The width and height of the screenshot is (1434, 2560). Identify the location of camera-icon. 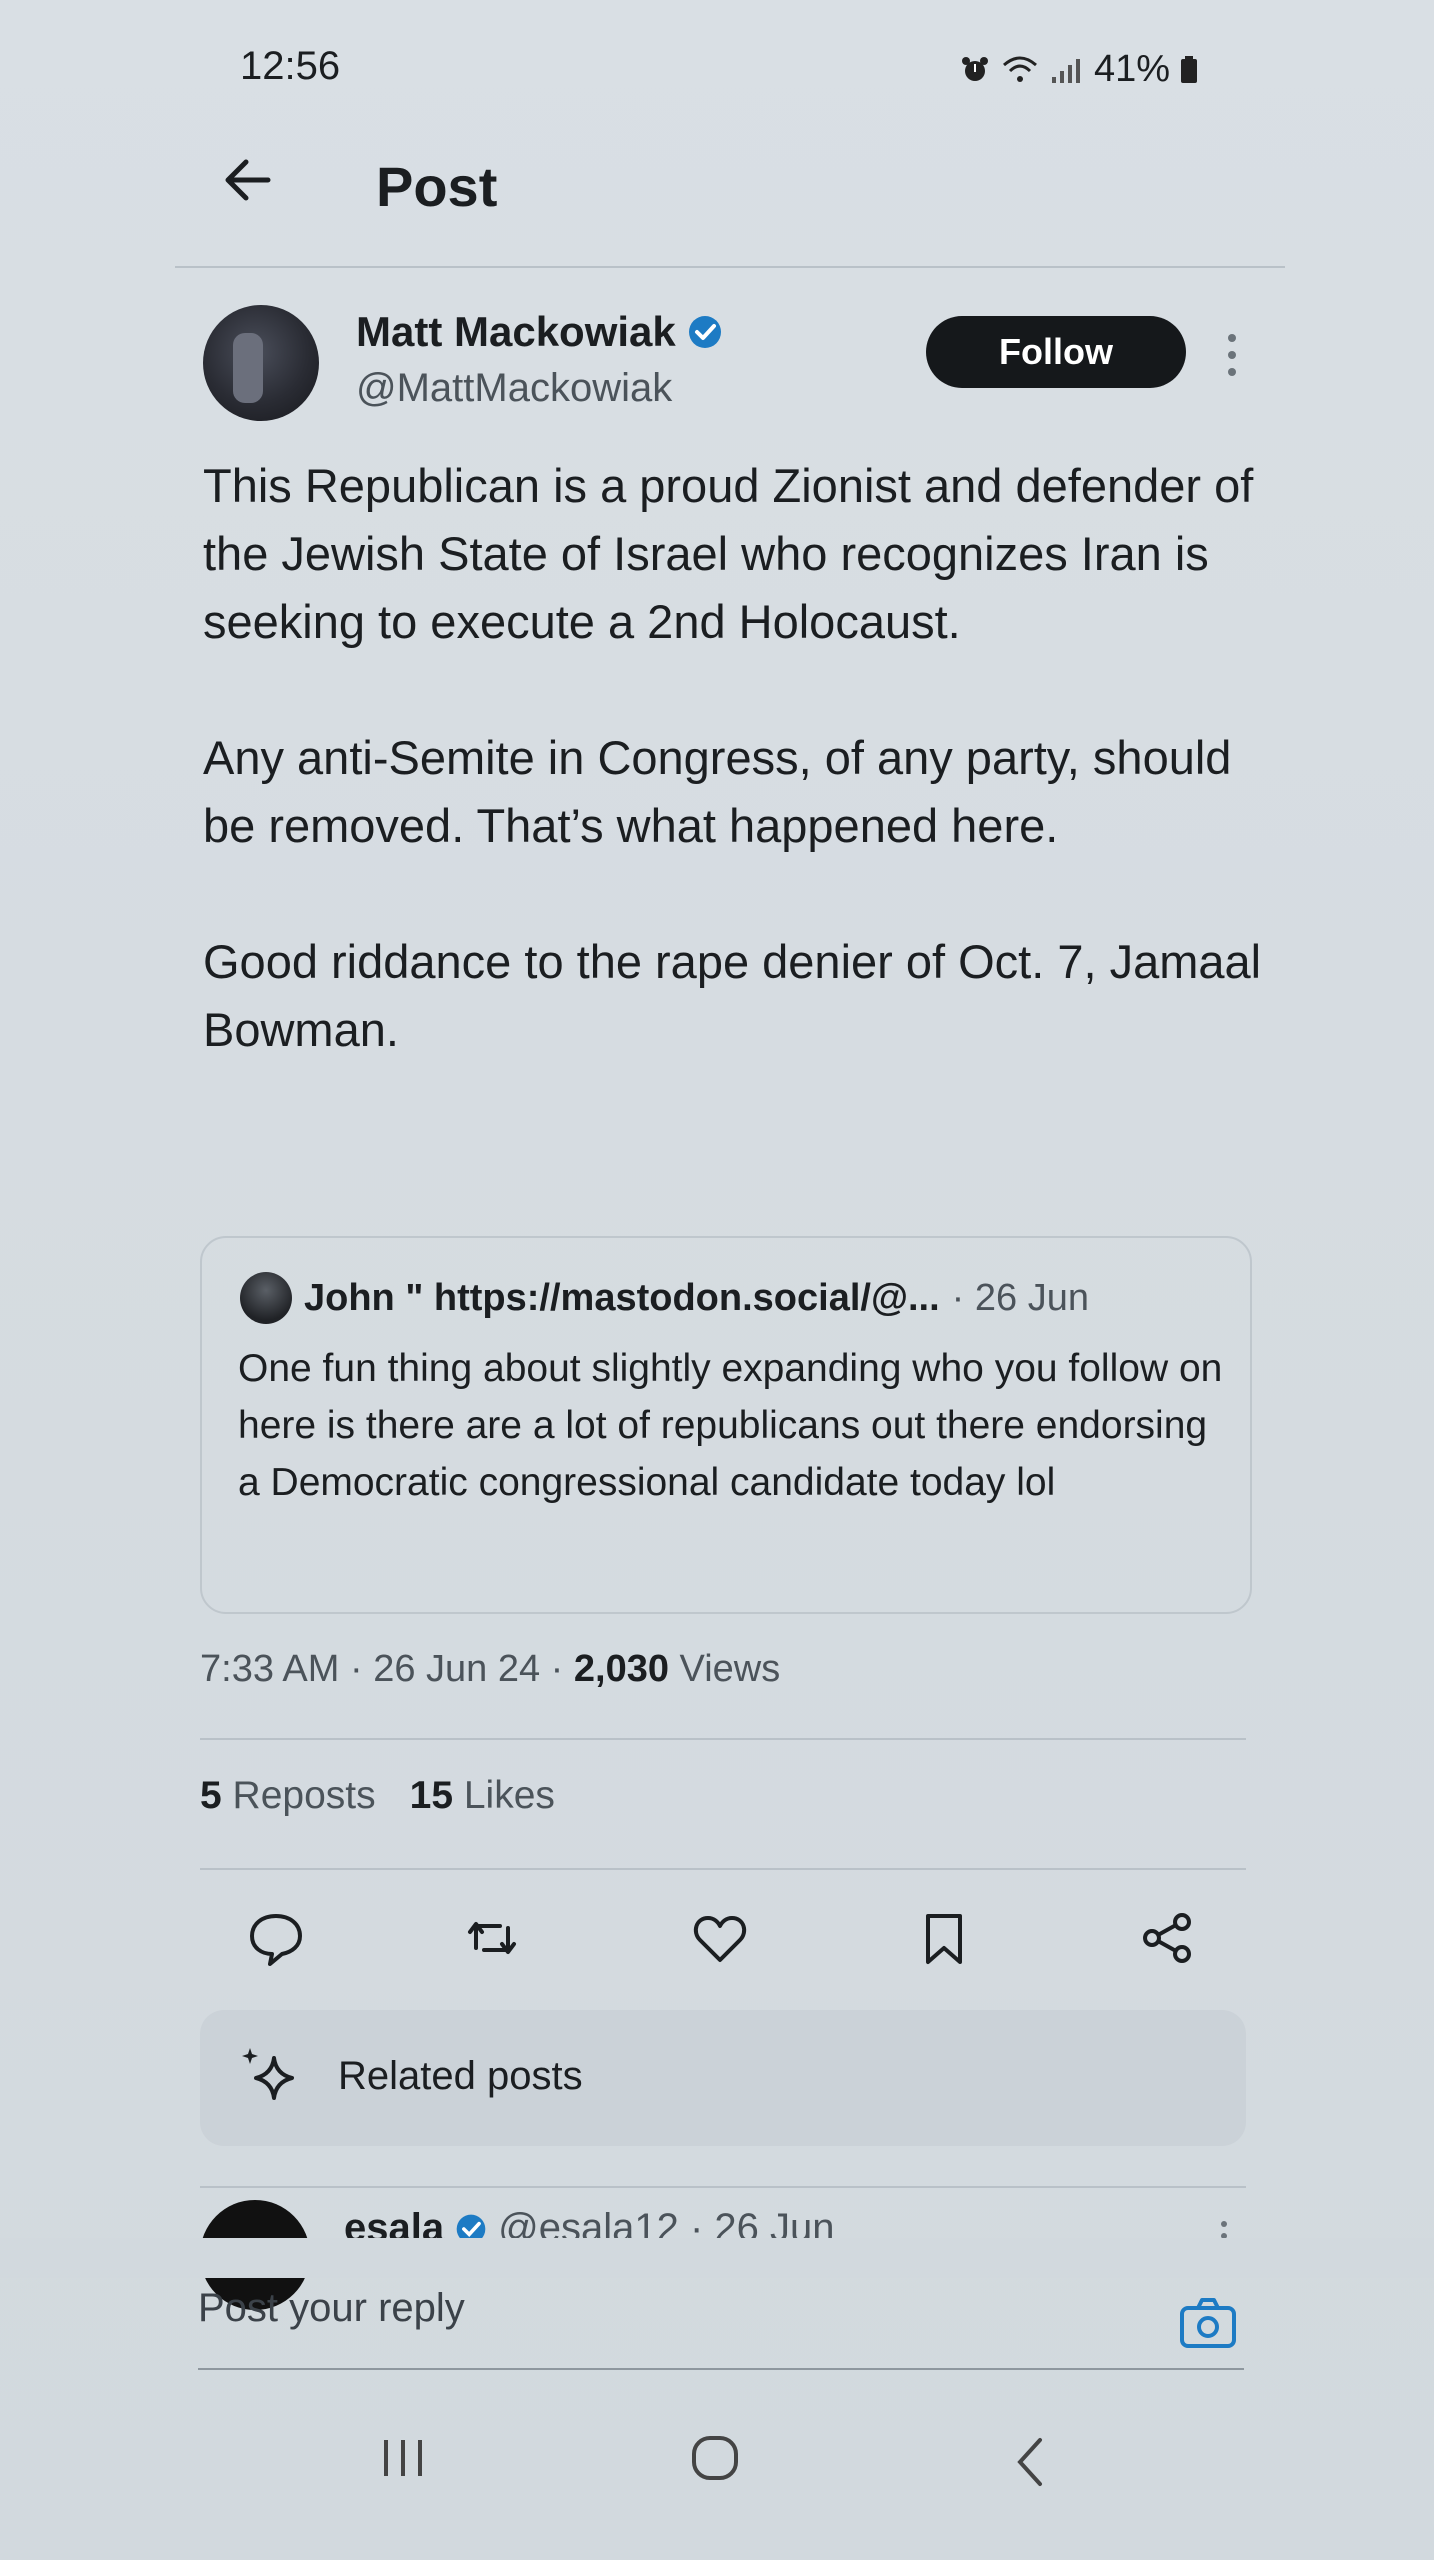
(1208, 2323).